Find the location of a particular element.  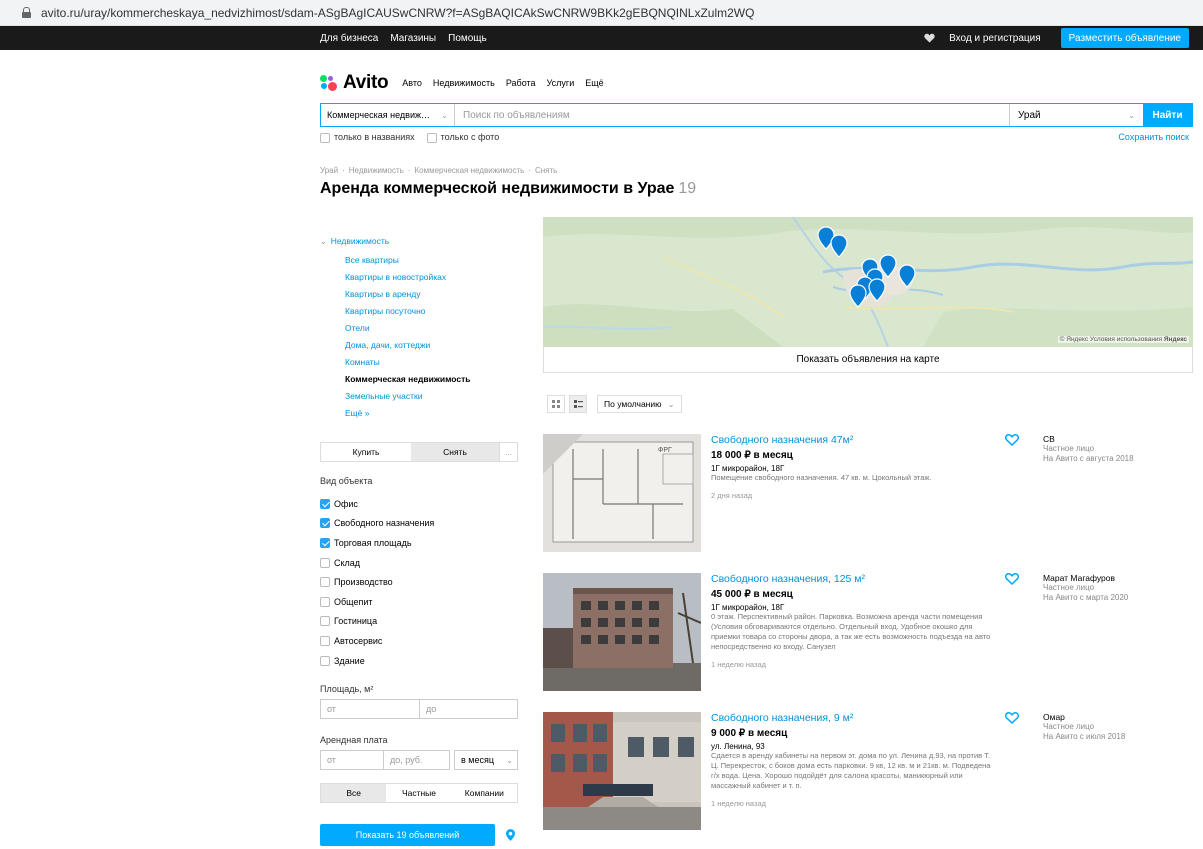

listing-title: Свободного назначения 47м² is located at coordinates (851, 440).